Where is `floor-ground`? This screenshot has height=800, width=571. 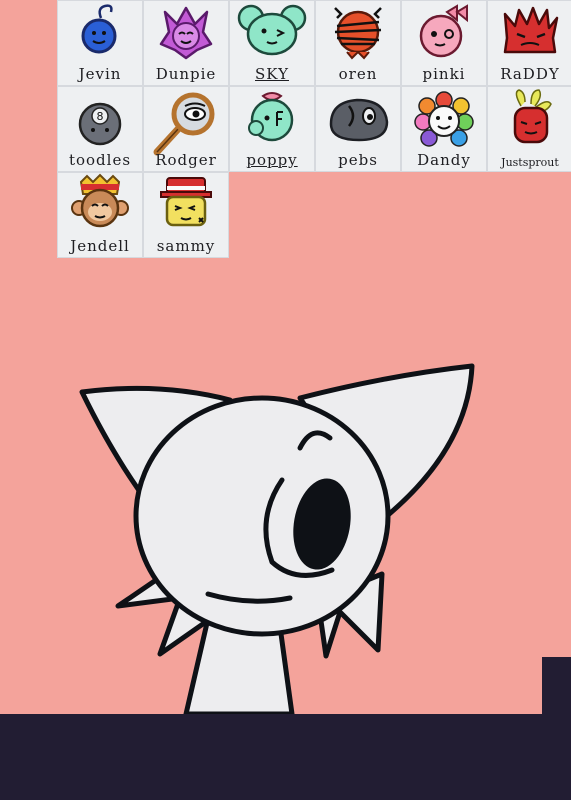
floor-ground is located at coordinates (285, 757).